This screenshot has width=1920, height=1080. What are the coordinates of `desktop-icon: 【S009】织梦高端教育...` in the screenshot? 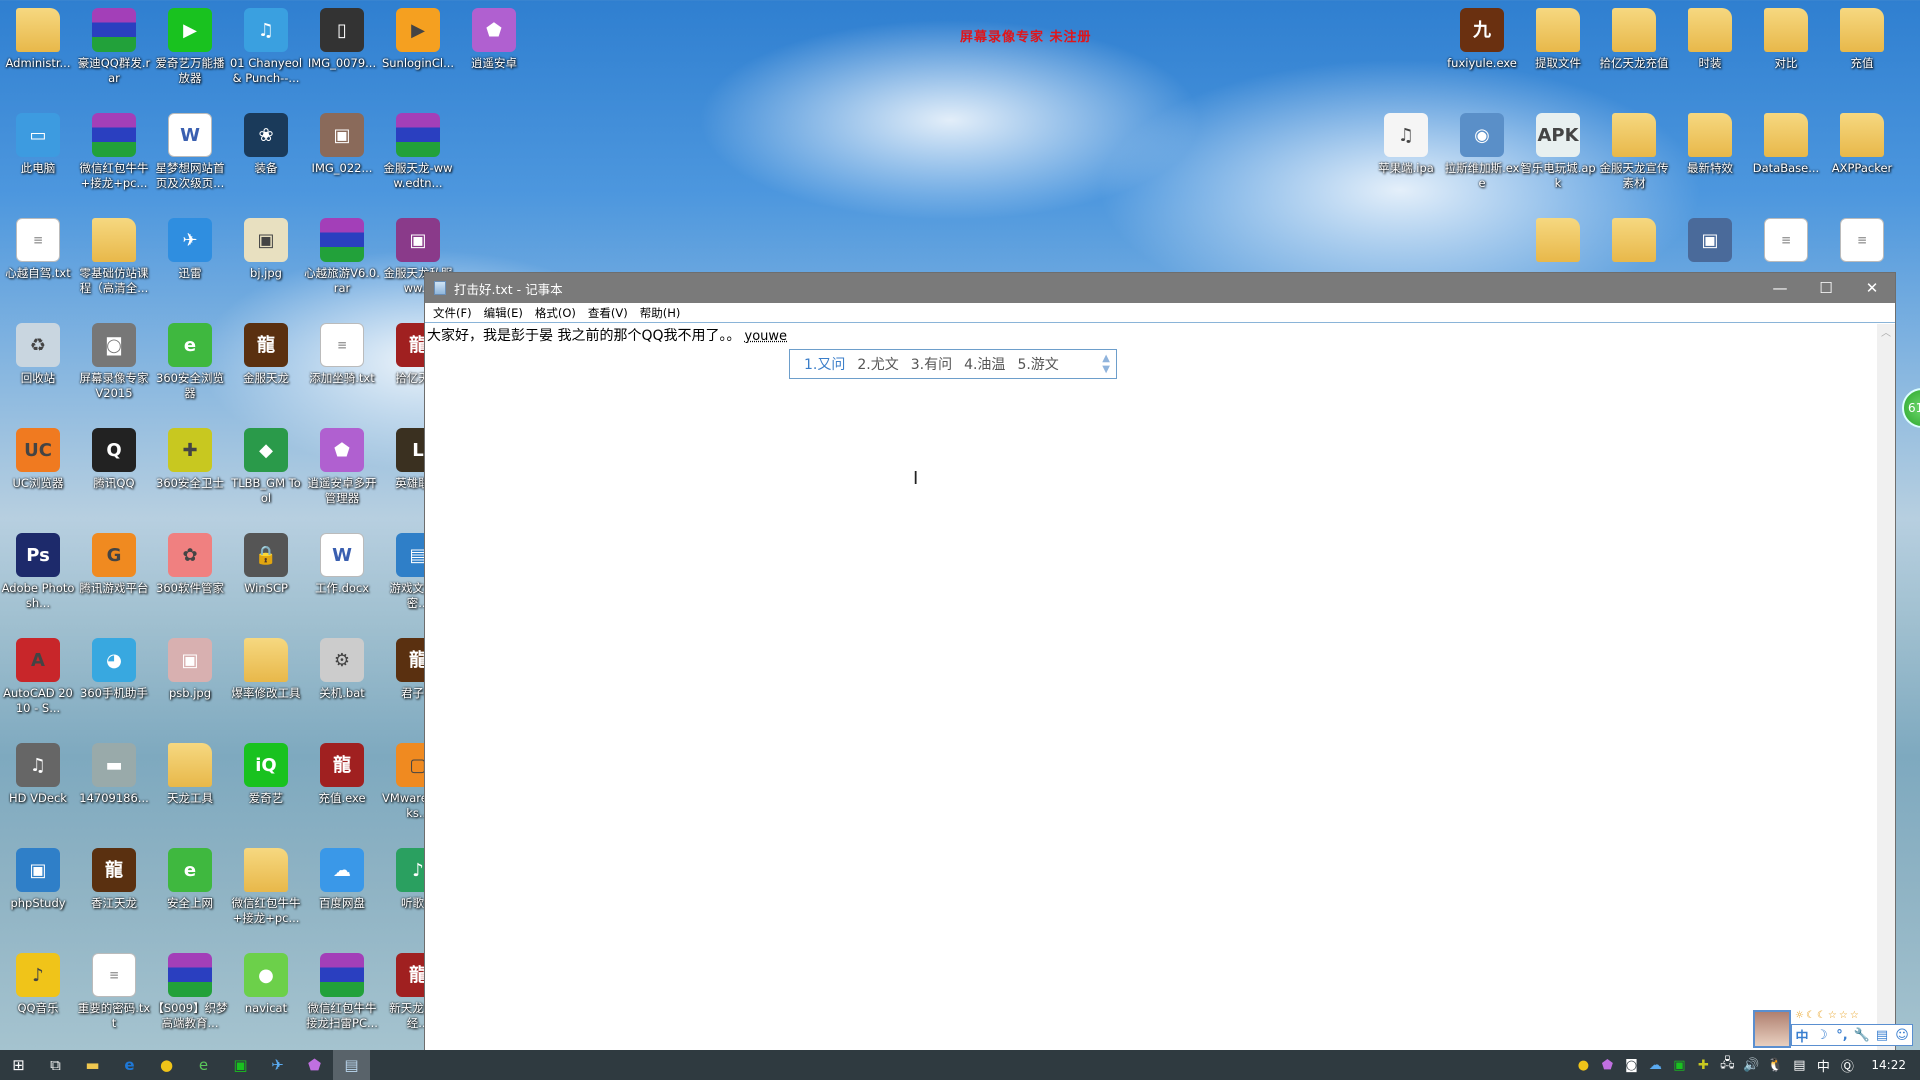 It's located at (190, 990).